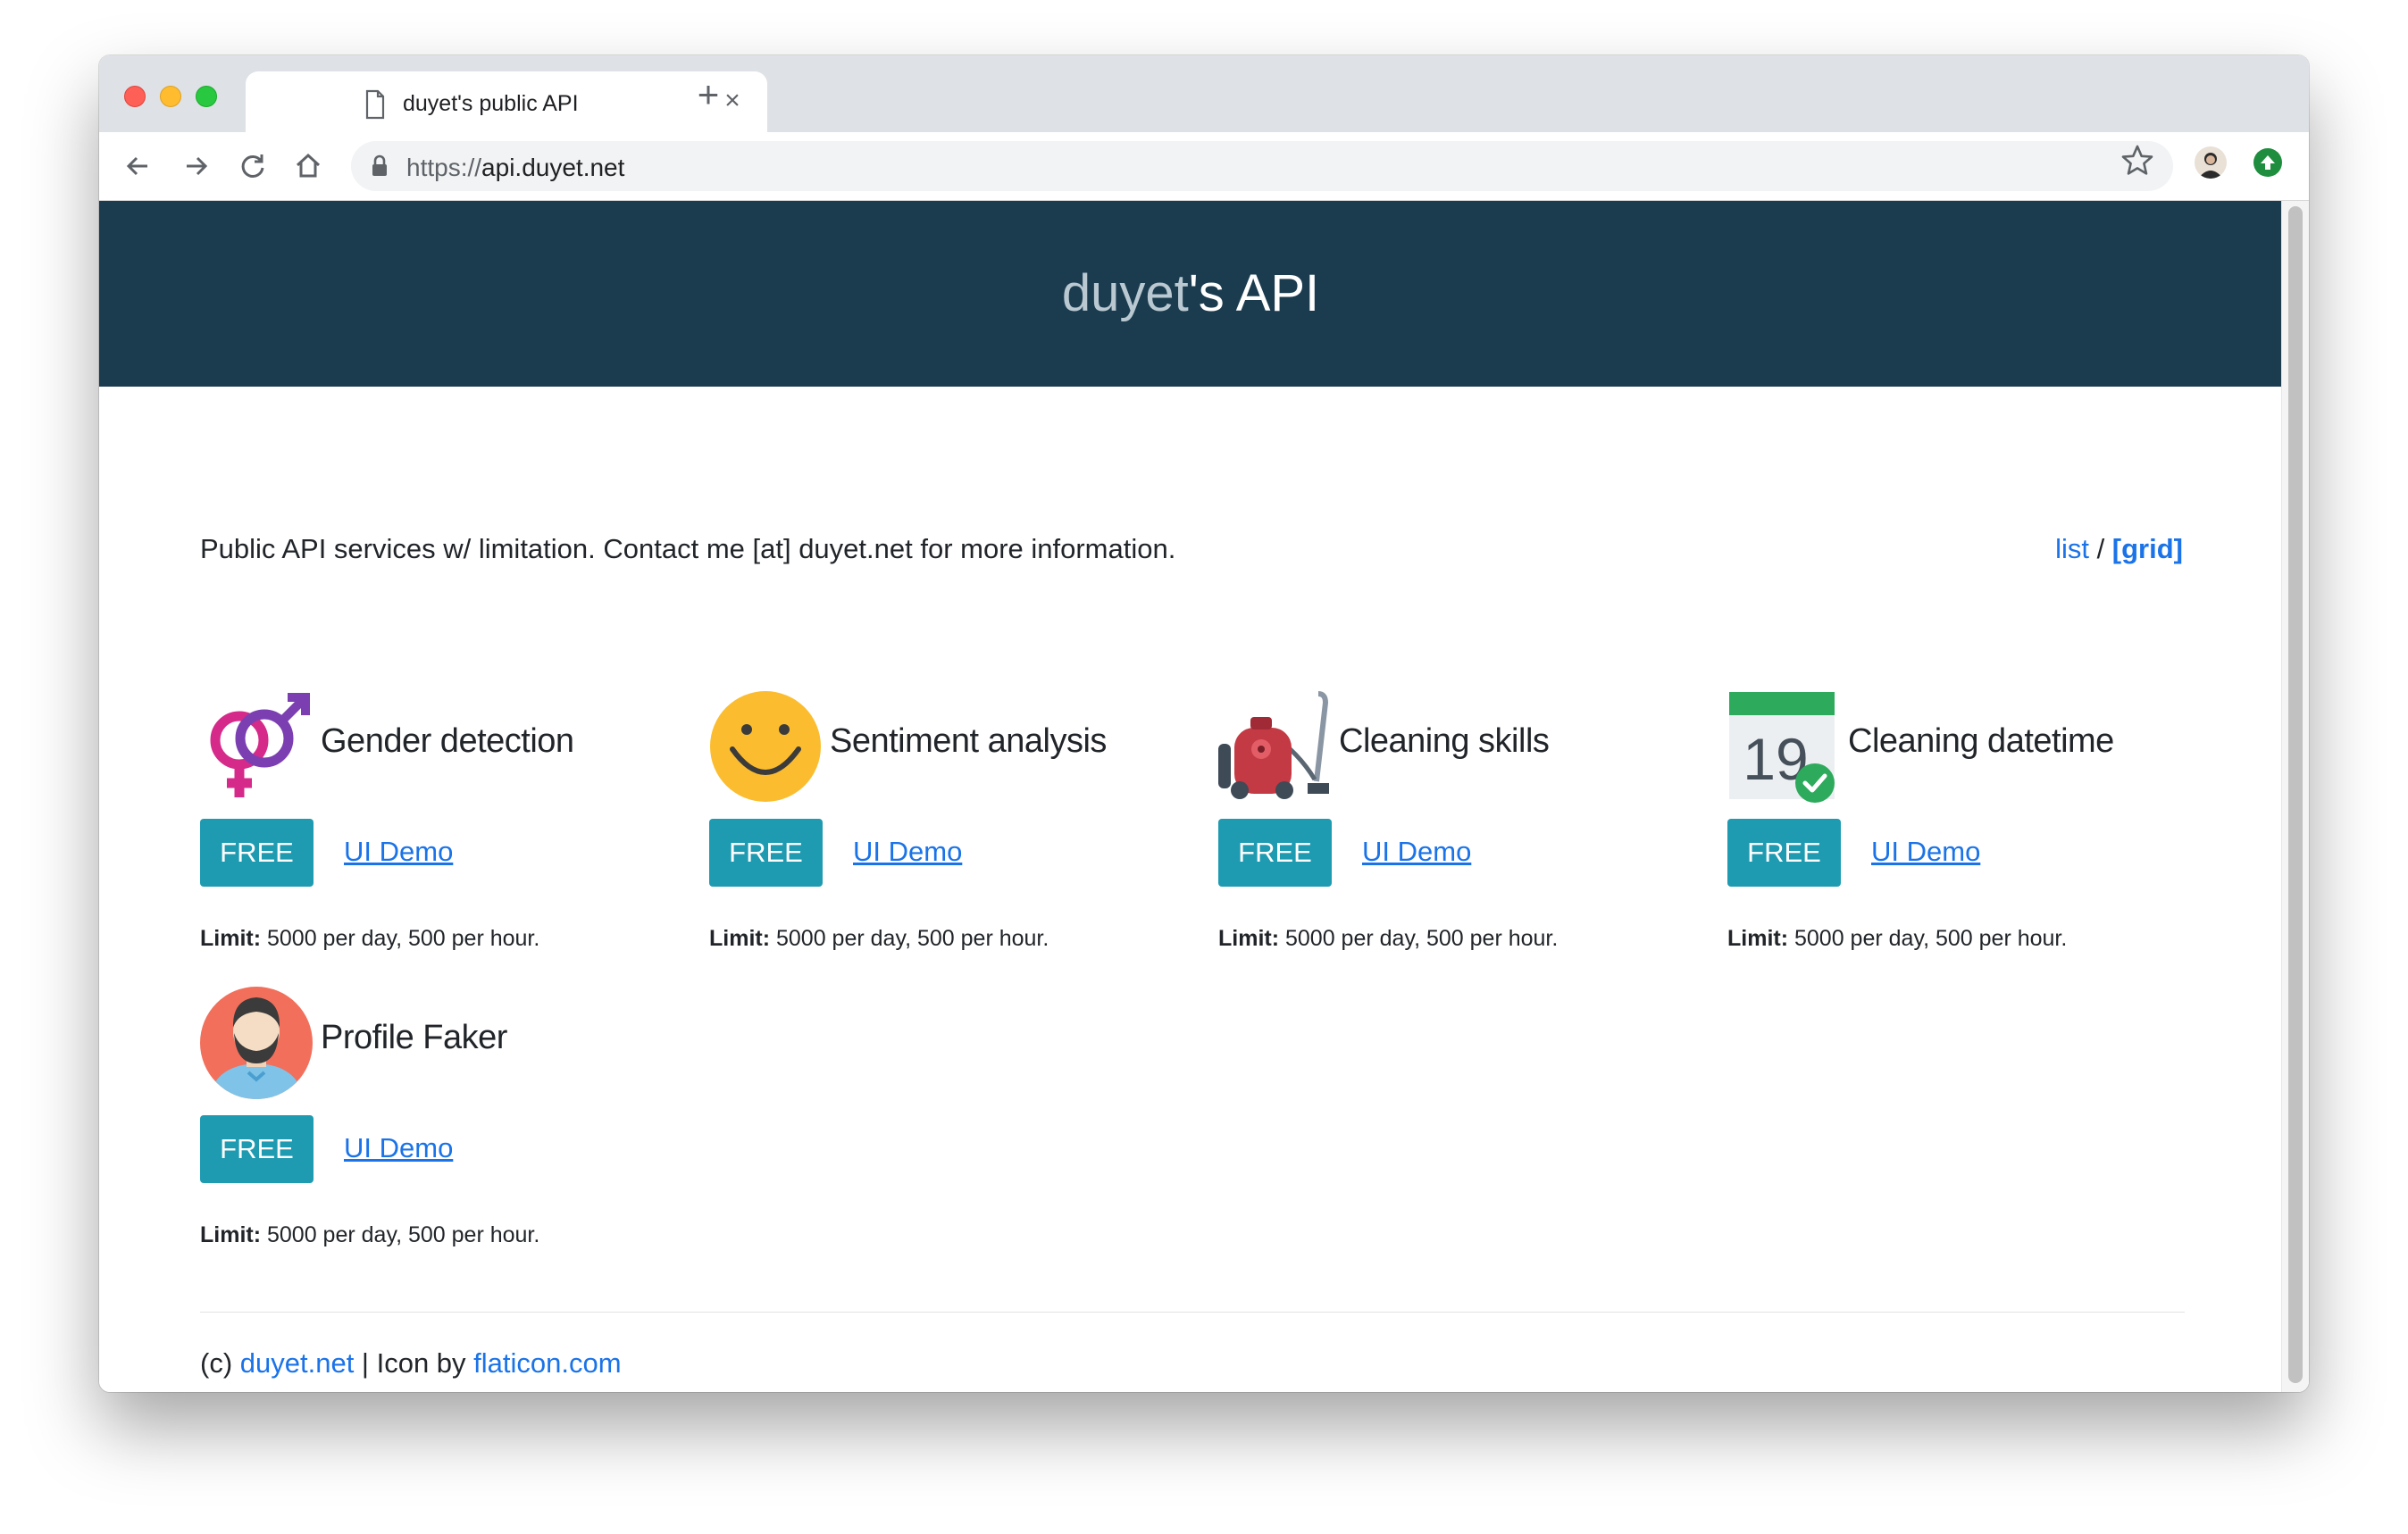  I want to click on vertical-scrollbar, so click(2295, 796).